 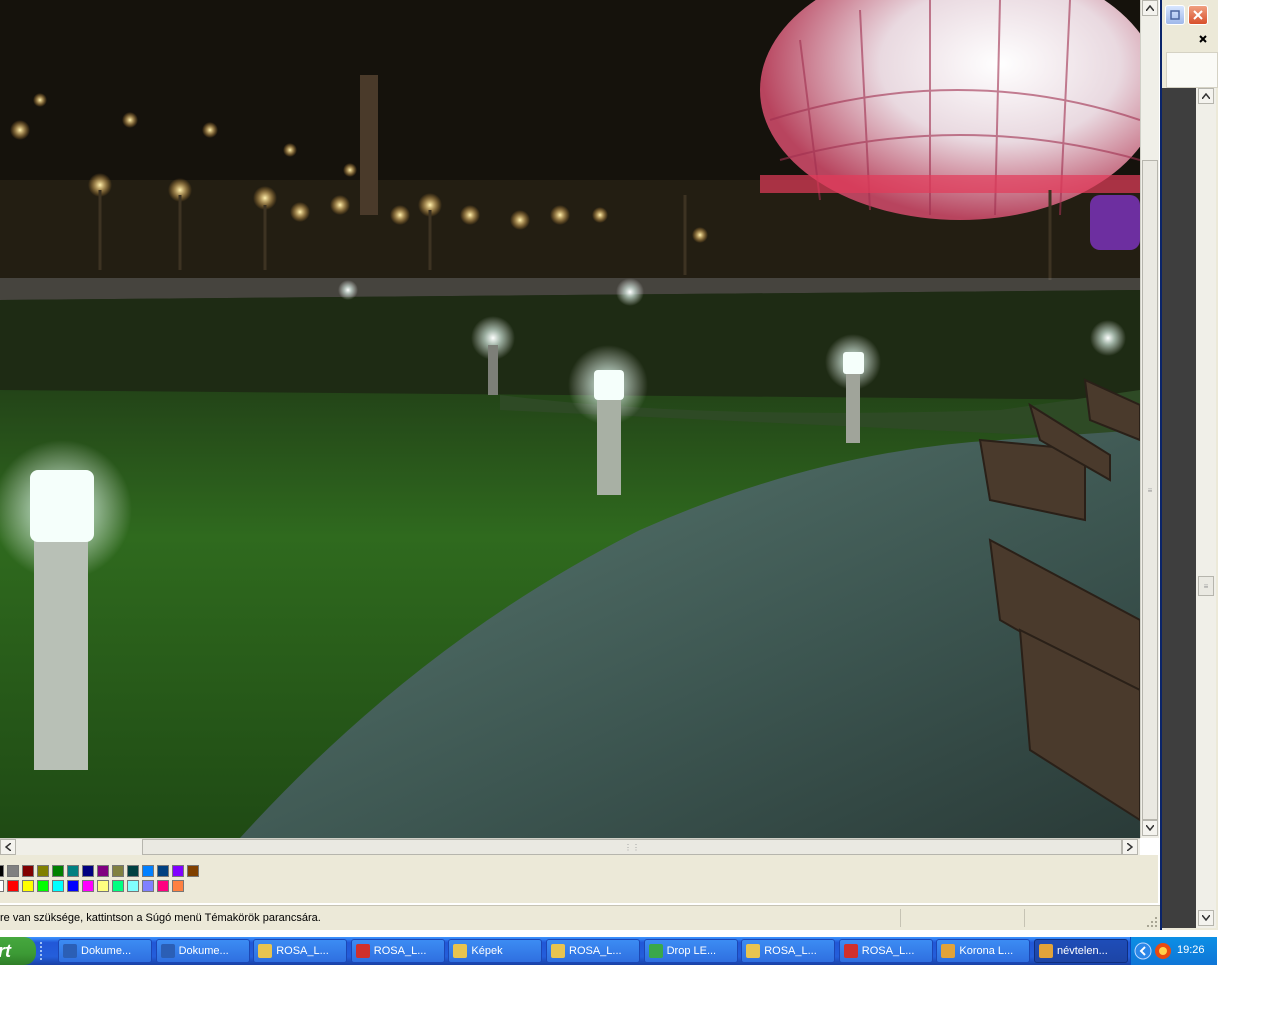 What do you see at coordinates (460, 951) in the screenshot?
I see `image-folder-icon` at bounding box center [460, 951].